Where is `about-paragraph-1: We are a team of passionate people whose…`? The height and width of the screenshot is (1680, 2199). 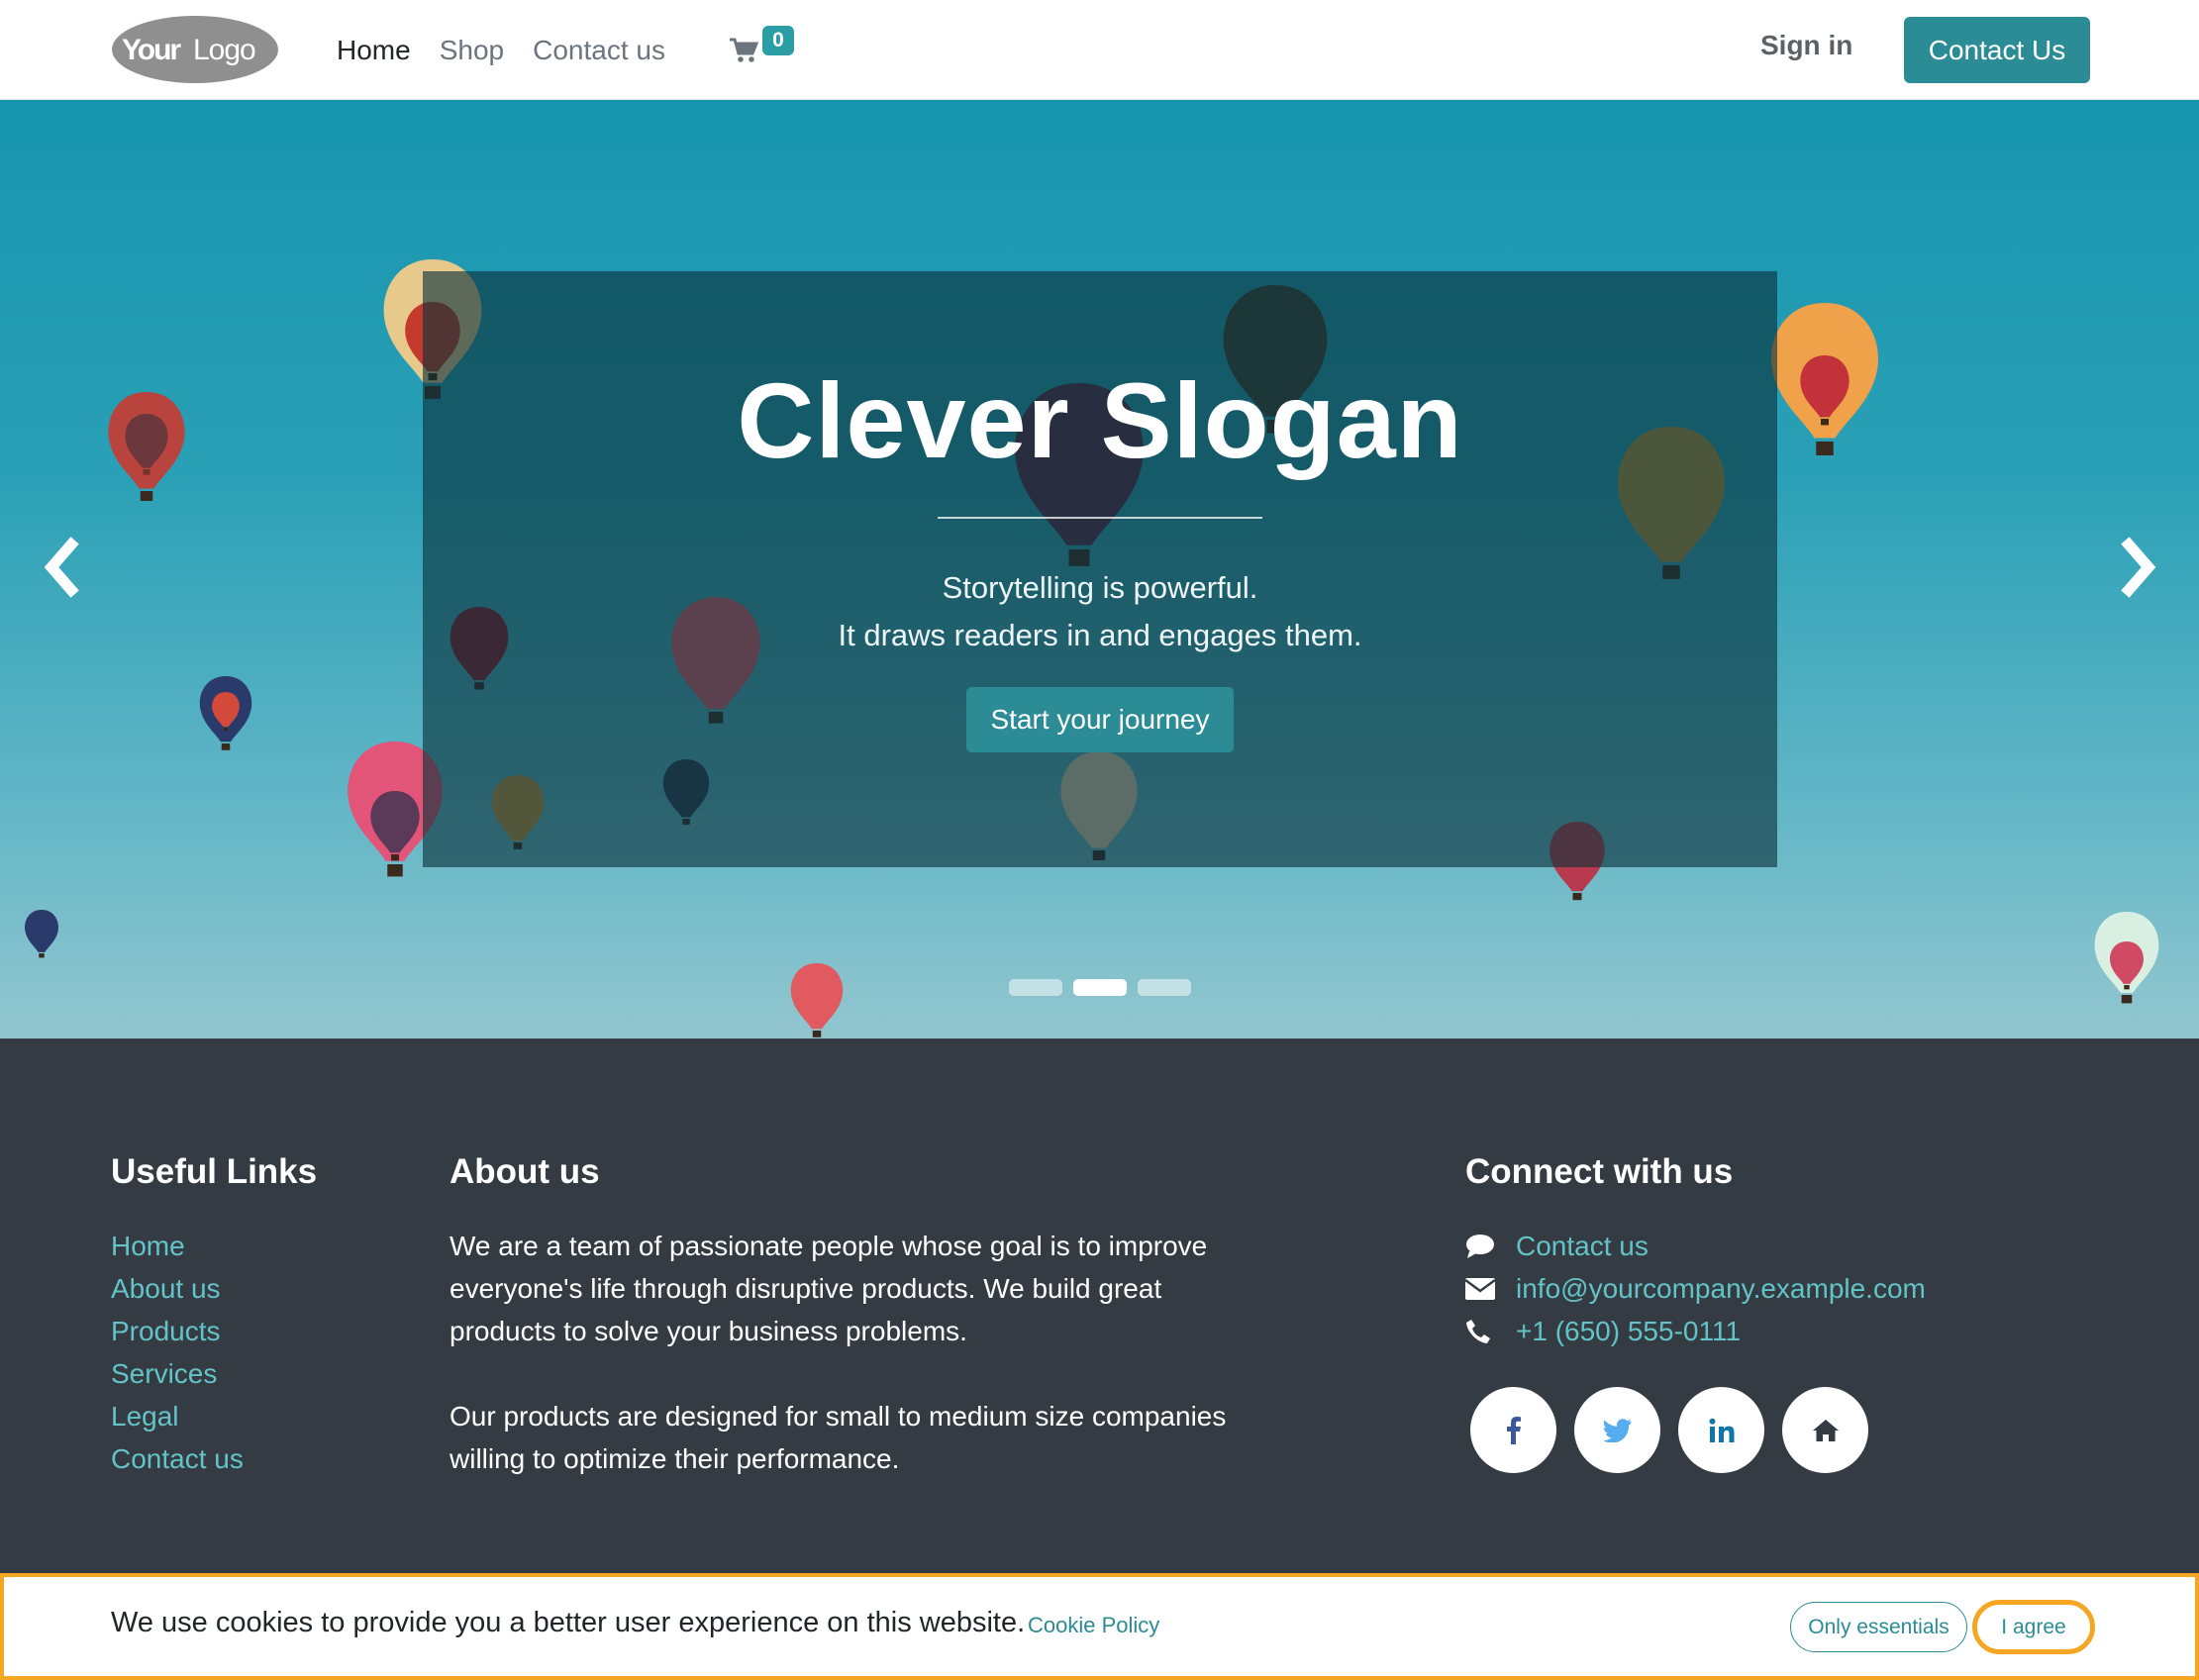 about-paragraph-1: We are a team of passionate people whose… is located at coordinates (829, 1288).